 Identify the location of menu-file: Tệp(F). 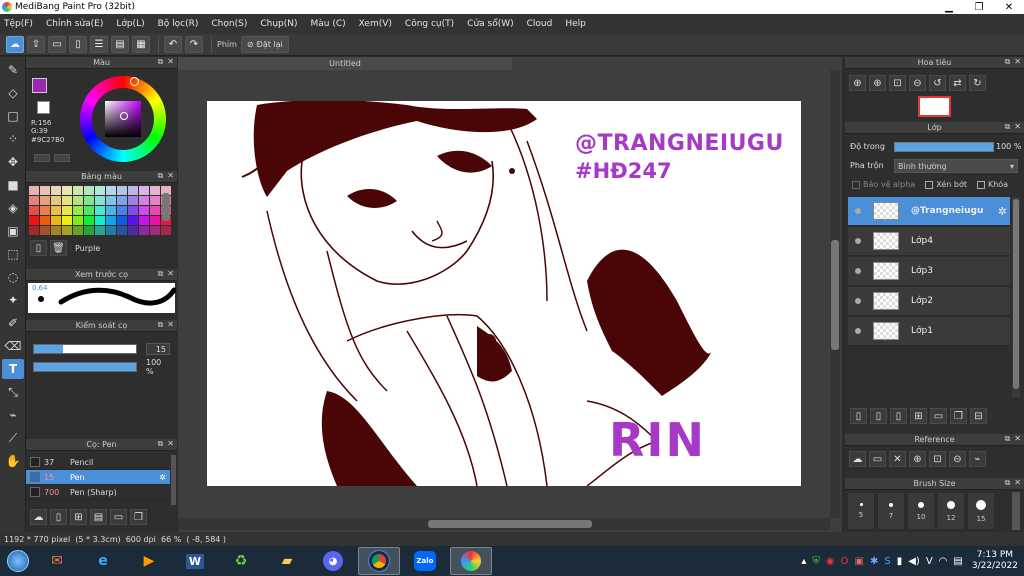
(18, 24).